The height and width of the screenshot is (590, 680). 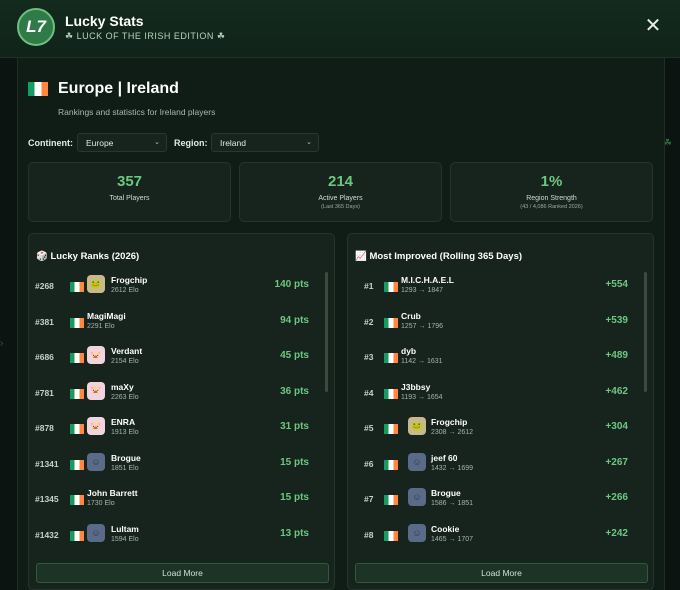 I want to click on row-points: 45 pts, so click(x=294, y=355).